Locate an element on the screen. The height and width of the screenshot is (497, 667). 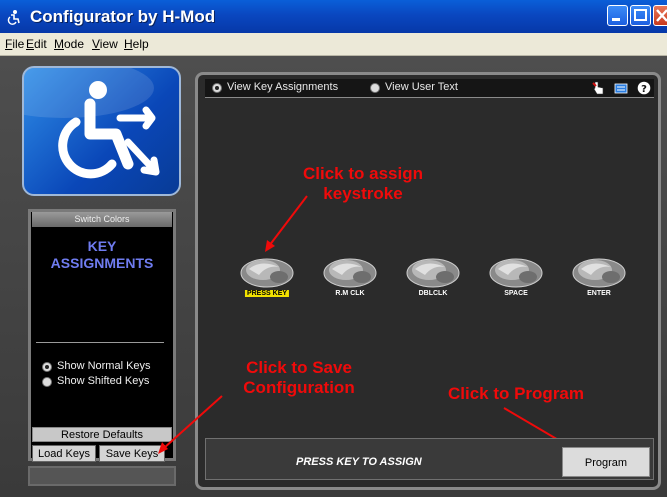
show-normal-keys-radio is located at coordinates (47, 367).